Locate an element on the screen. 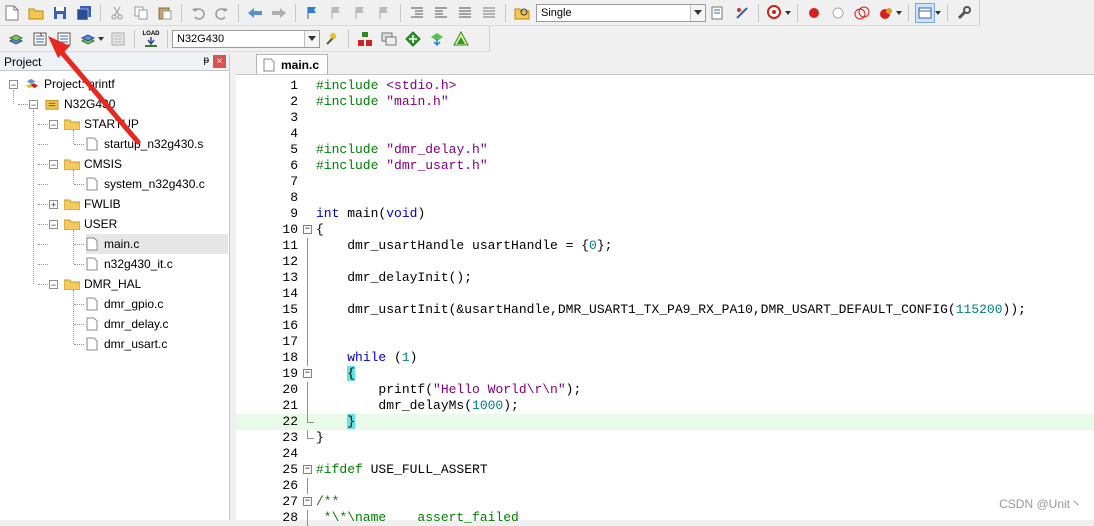  copy-icon is located at coordinates (141, 13).